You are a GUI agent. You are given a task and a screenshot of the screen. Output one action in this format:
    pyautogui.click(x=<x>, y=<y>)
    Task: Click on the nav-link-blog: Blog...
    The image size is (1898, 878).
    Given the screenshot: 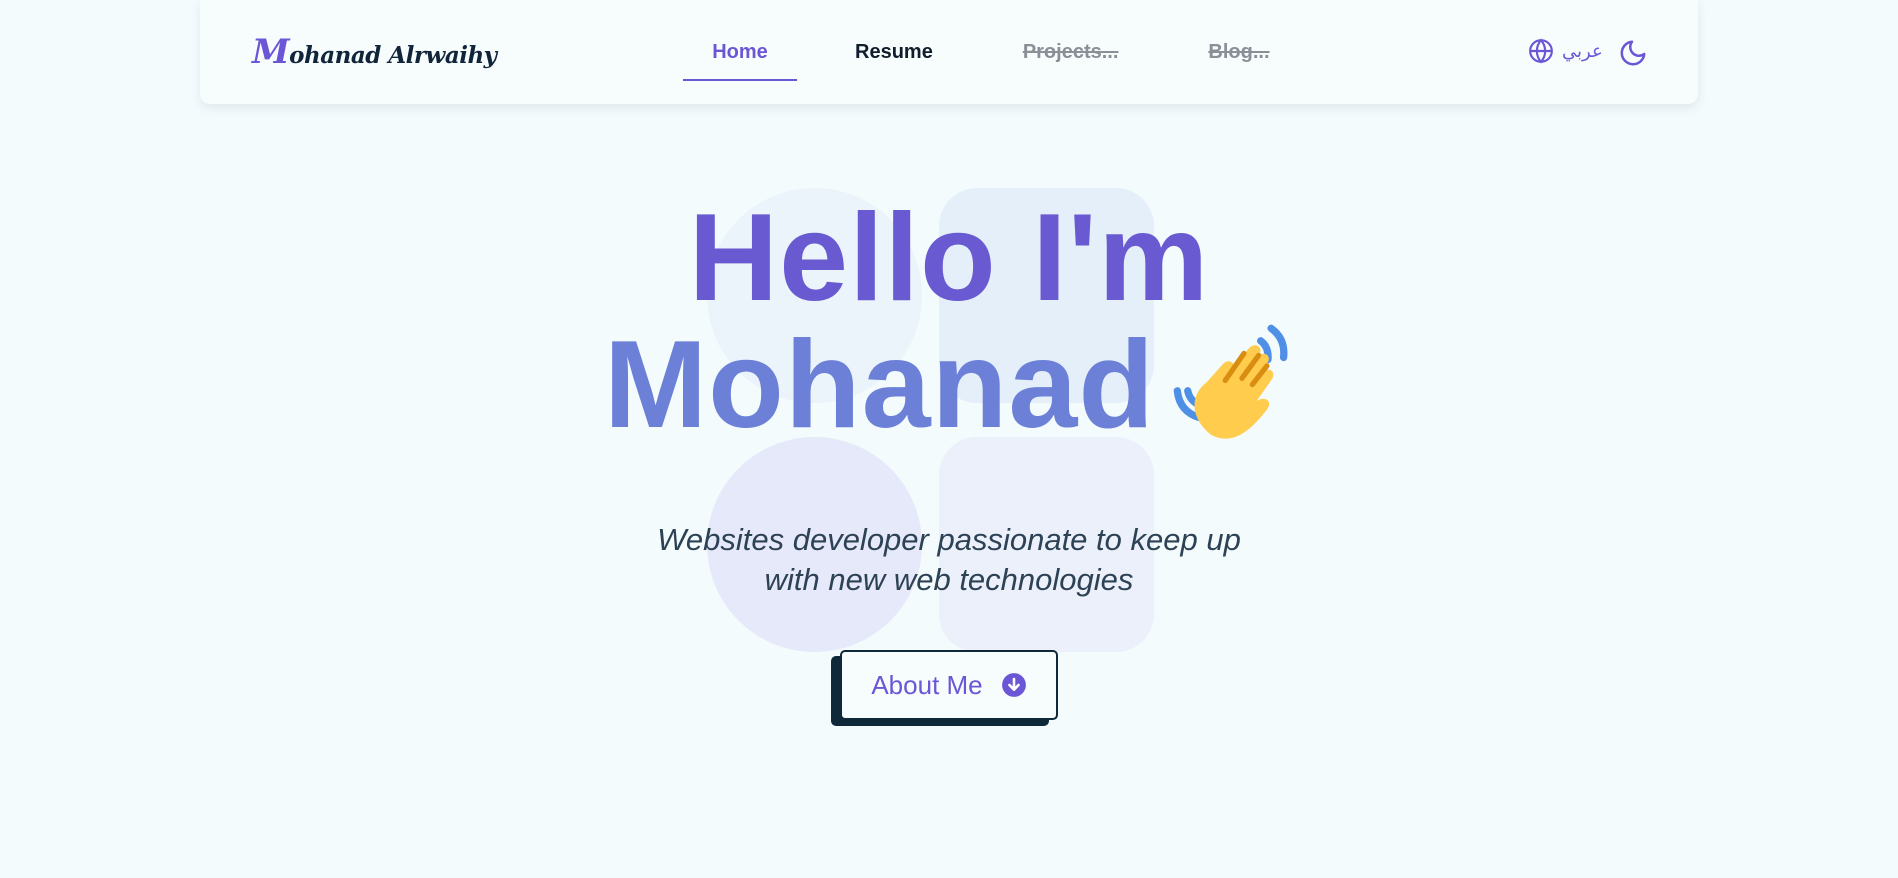 What is the action you would take?
    pyautogui.click(x=1239, y=51)
    